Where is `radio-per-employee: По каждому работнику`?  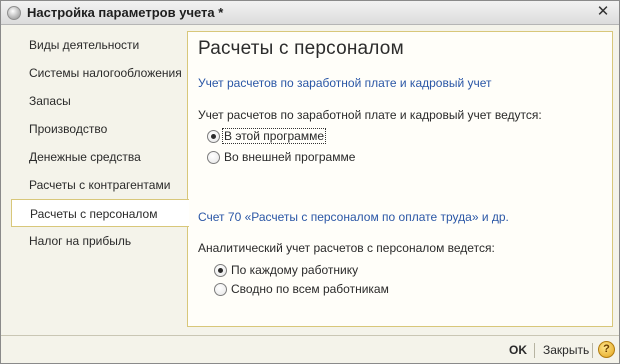
radio-per-employee: По каждому работнику is located at coordinates (286, 270).